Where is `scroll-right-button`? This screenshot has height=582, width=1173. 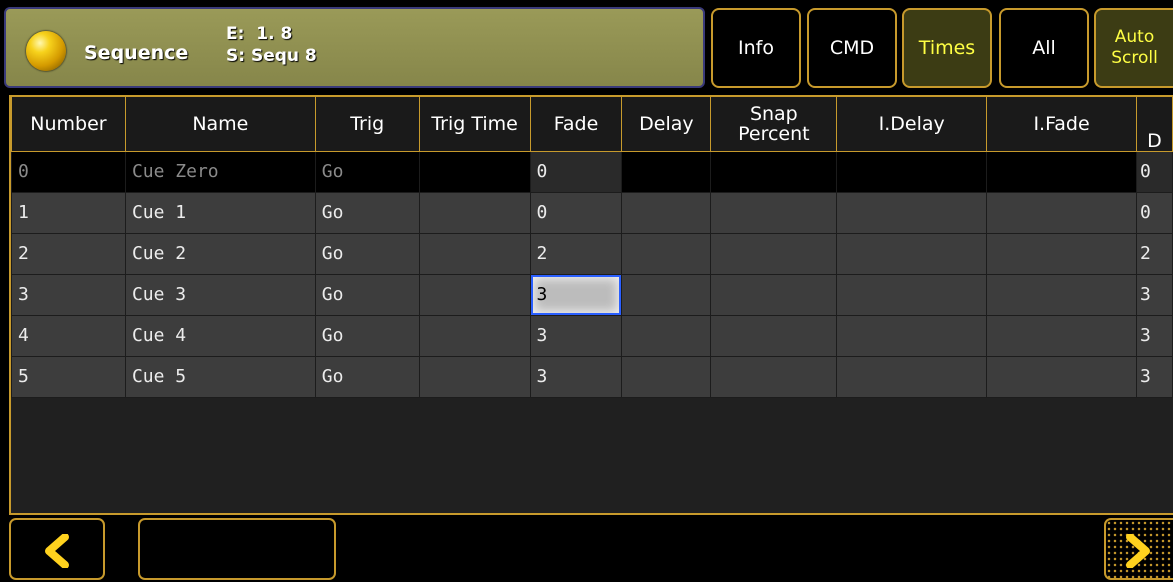 scroll-right-button is located at coordinates (1138, 549).